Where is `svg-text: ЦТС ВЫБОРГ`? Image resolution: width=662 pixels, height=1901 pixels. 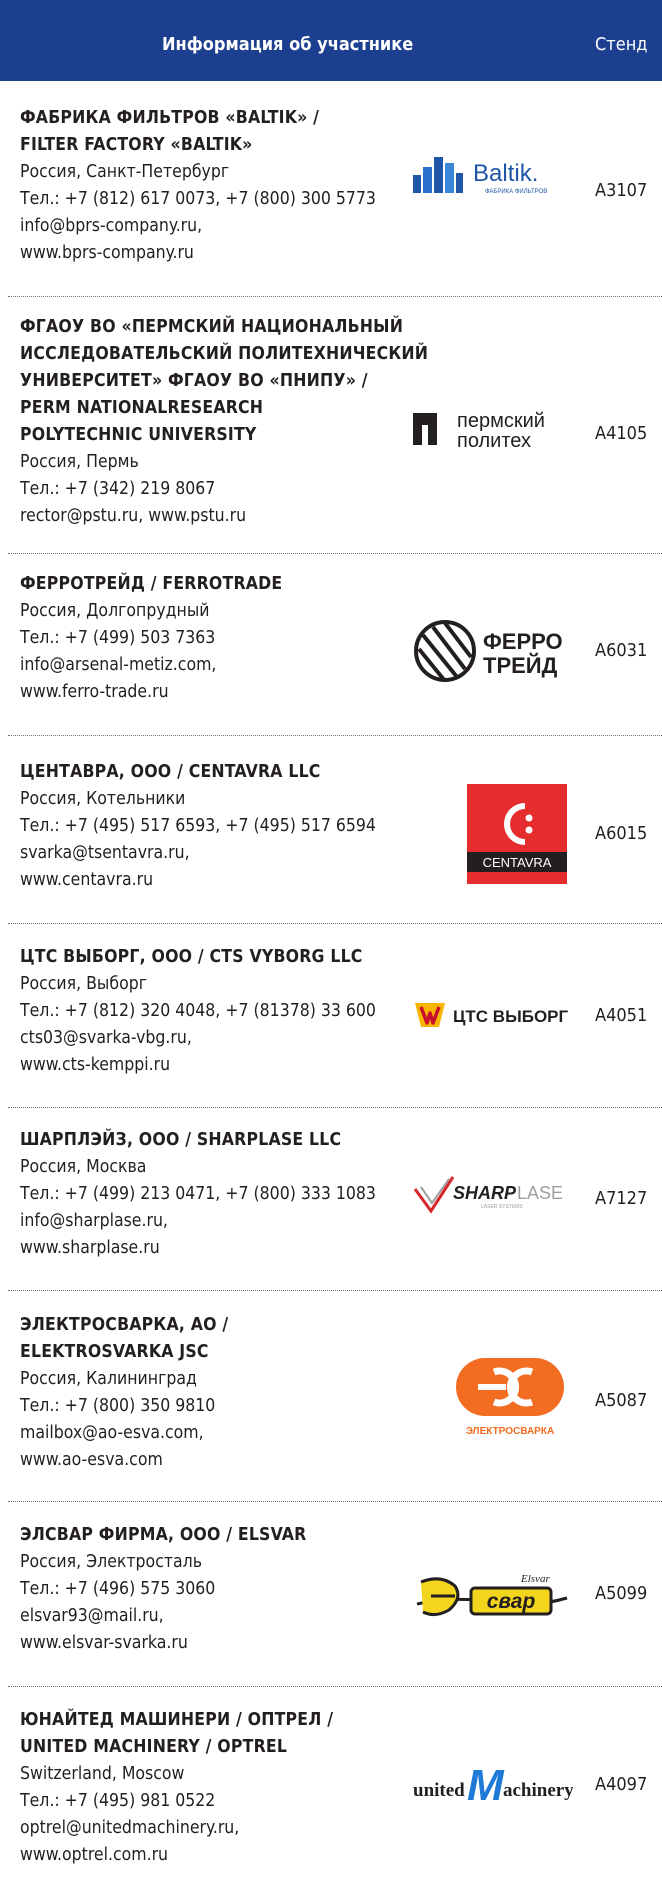
svg-text: ЦТС ВЫБОРГ is located at coordinates (511, 1016).